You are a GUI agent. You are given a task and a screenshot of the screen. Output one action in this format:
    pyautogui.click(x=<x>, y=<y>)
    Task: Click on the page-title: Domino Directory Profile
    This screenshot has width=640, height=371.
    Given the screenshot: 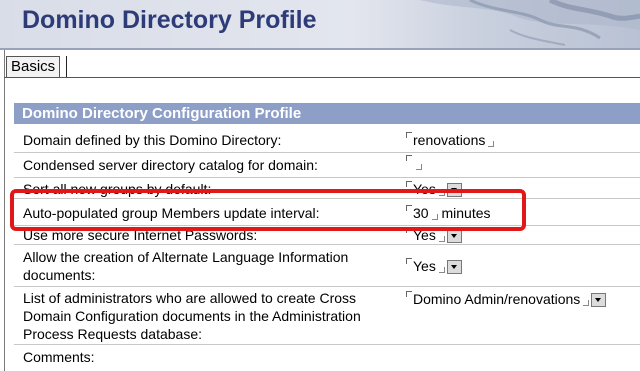 What is the action you would take?
    pyautogui.click(x=169, y=20)
    